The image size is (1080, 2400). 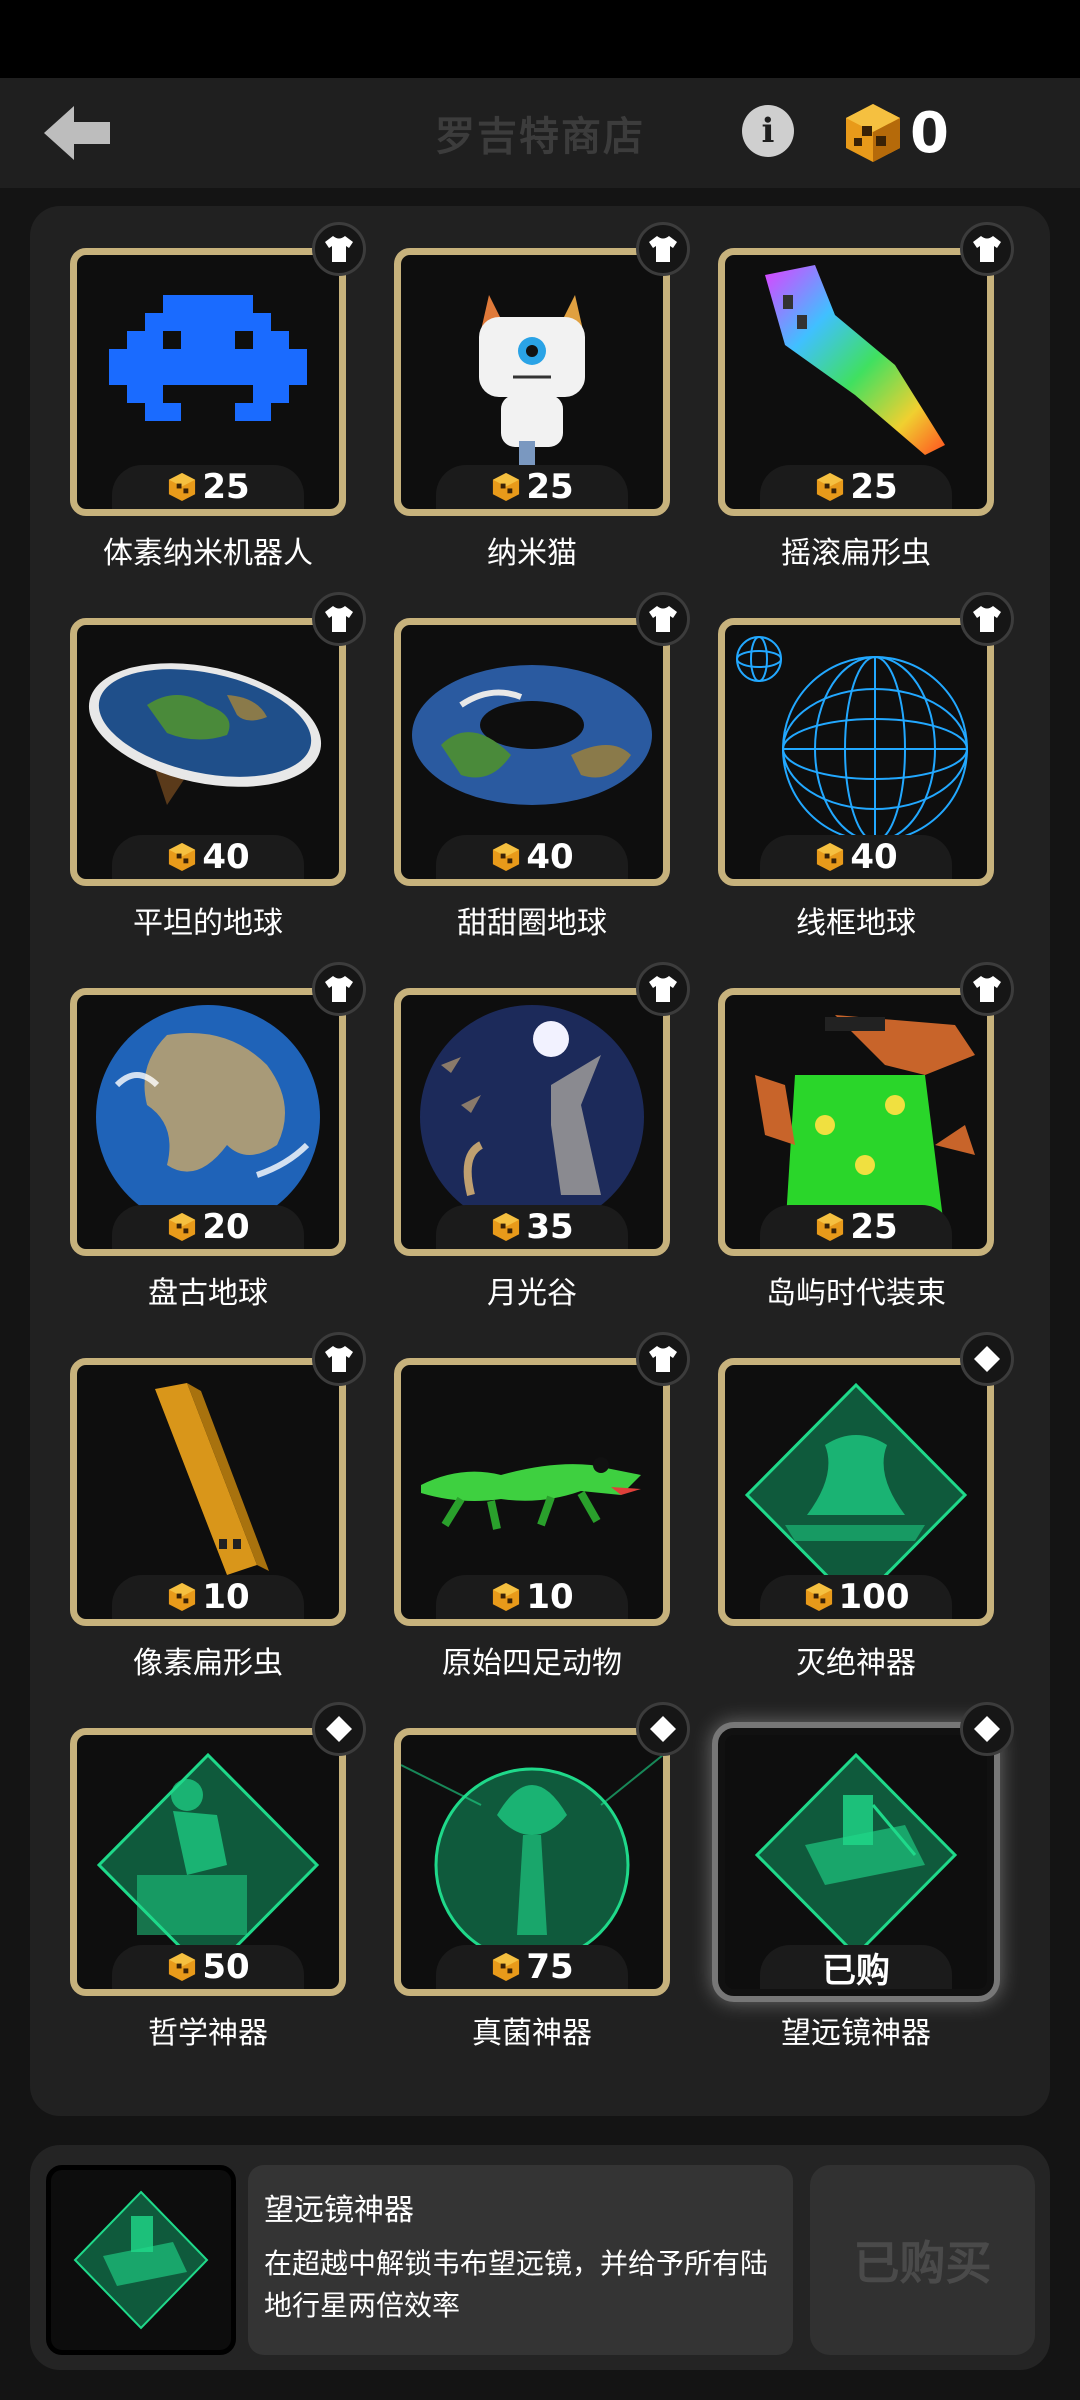 What do you see at coordinates (856, 1970) in the screenshot?
I see `owned-label: 已购` at bounding box center [856, 1970].